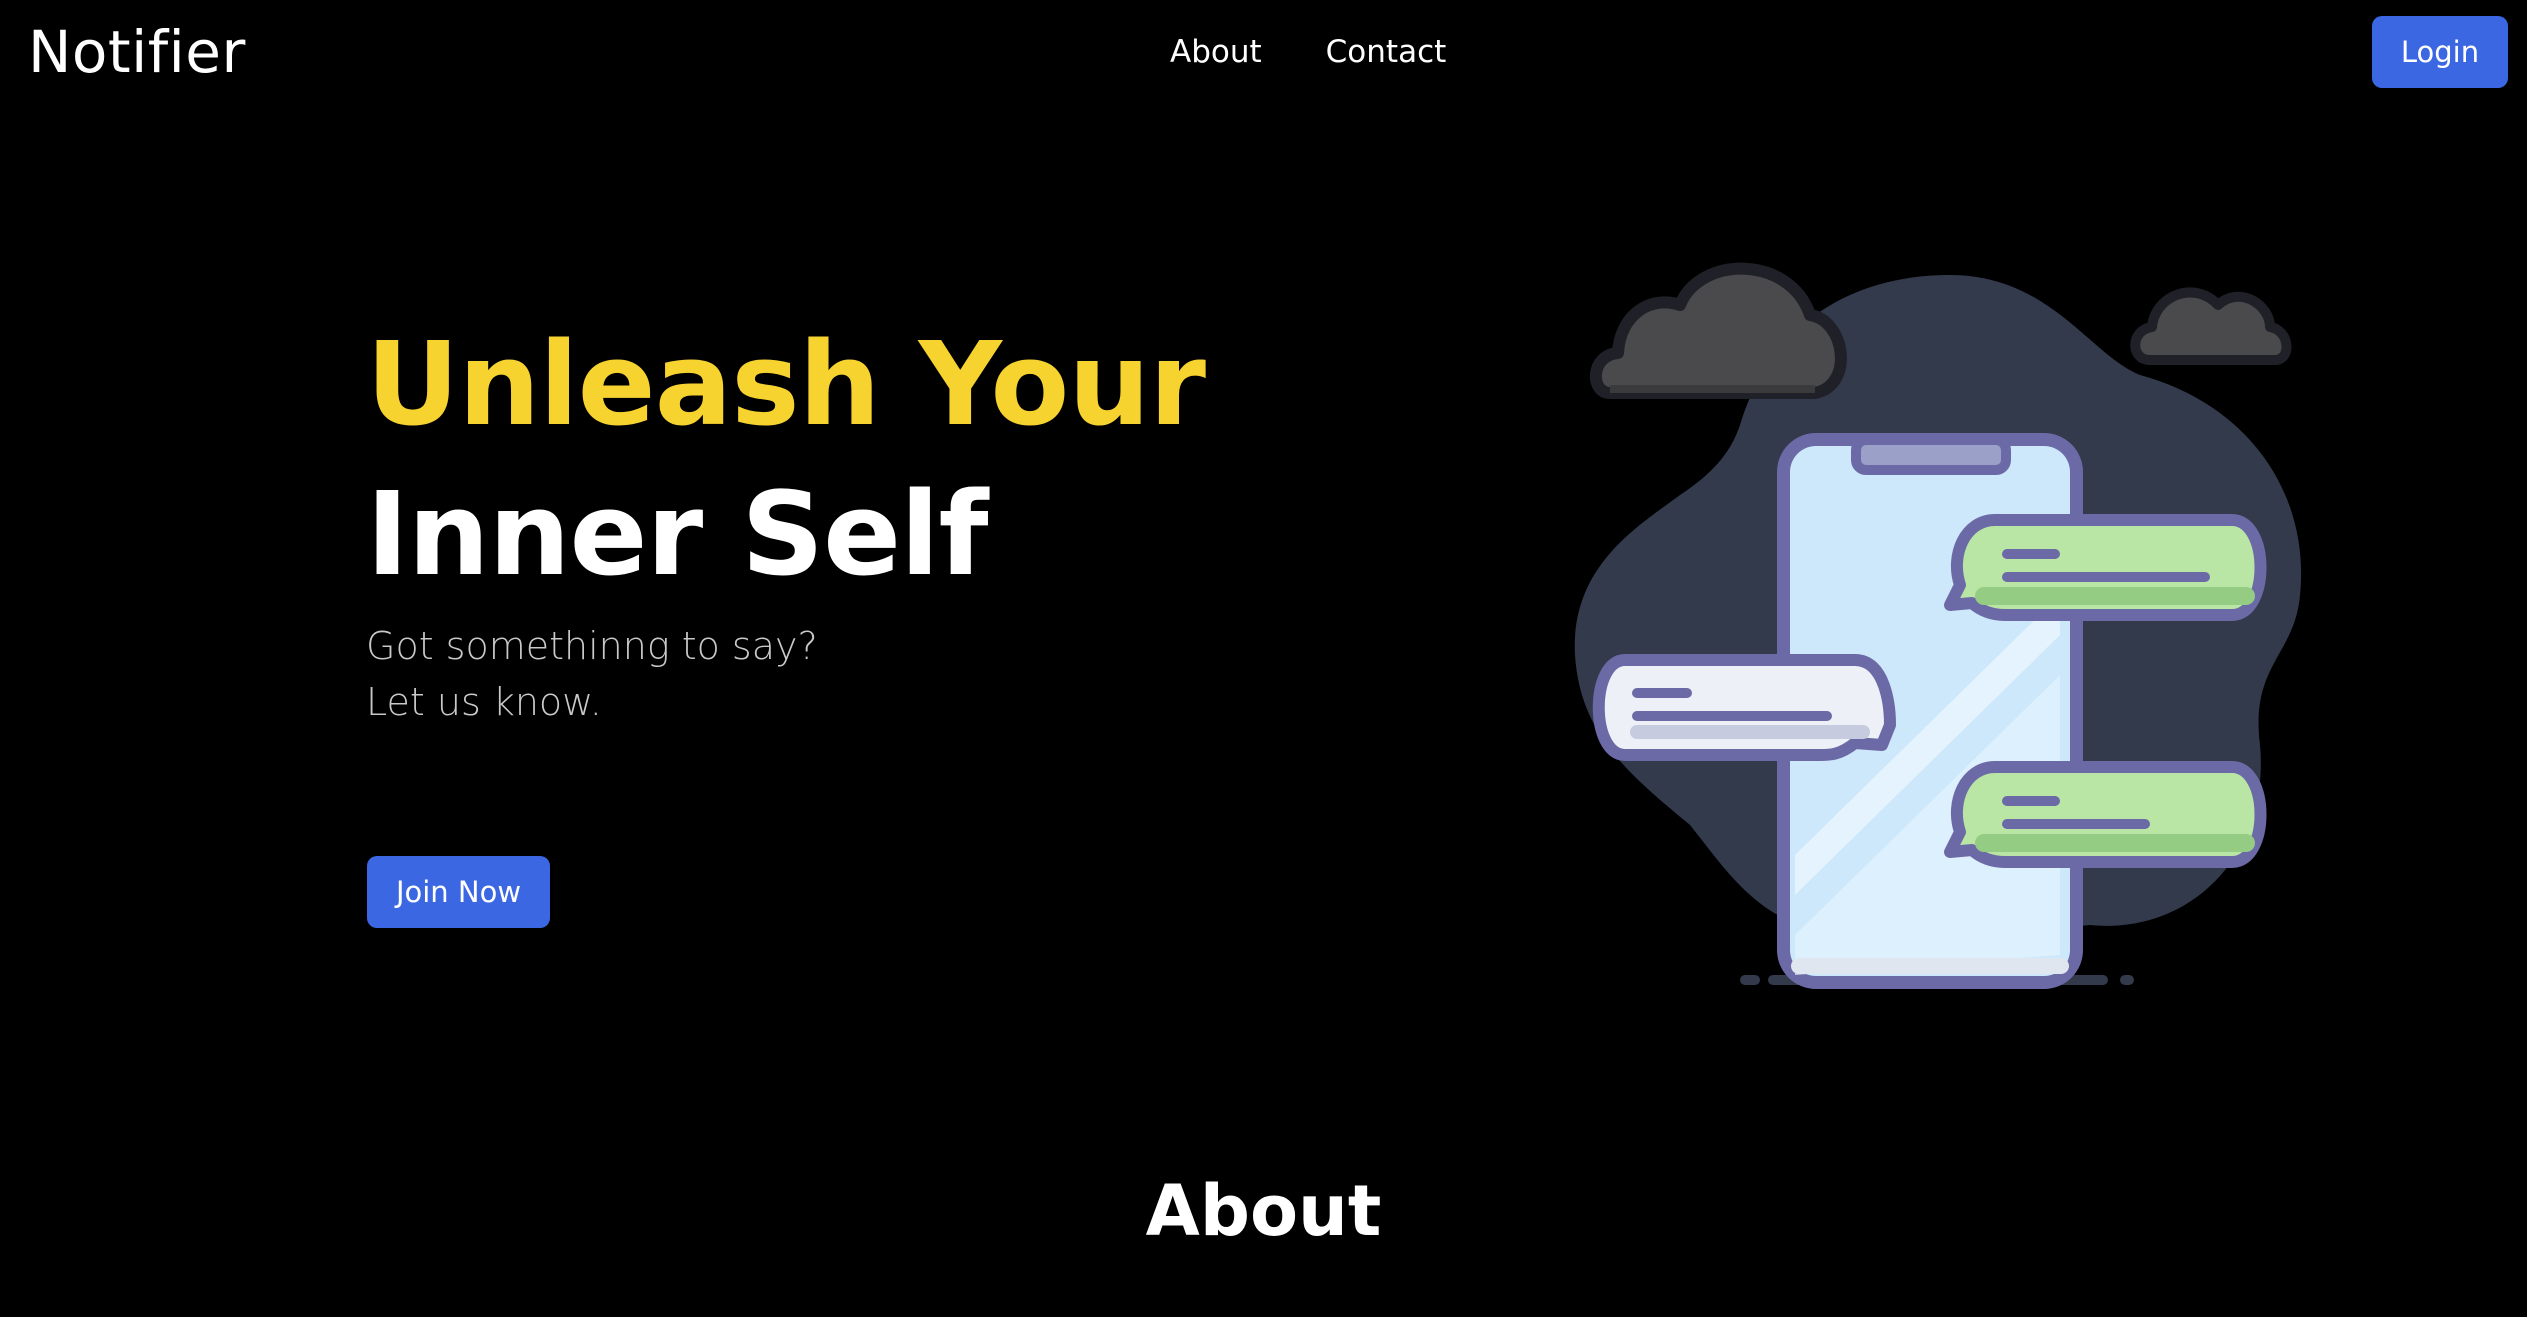  Describe the element at coordinates (2105, 567) in the screenshot. I see `chat-bubble-green-top-icon` at that location.